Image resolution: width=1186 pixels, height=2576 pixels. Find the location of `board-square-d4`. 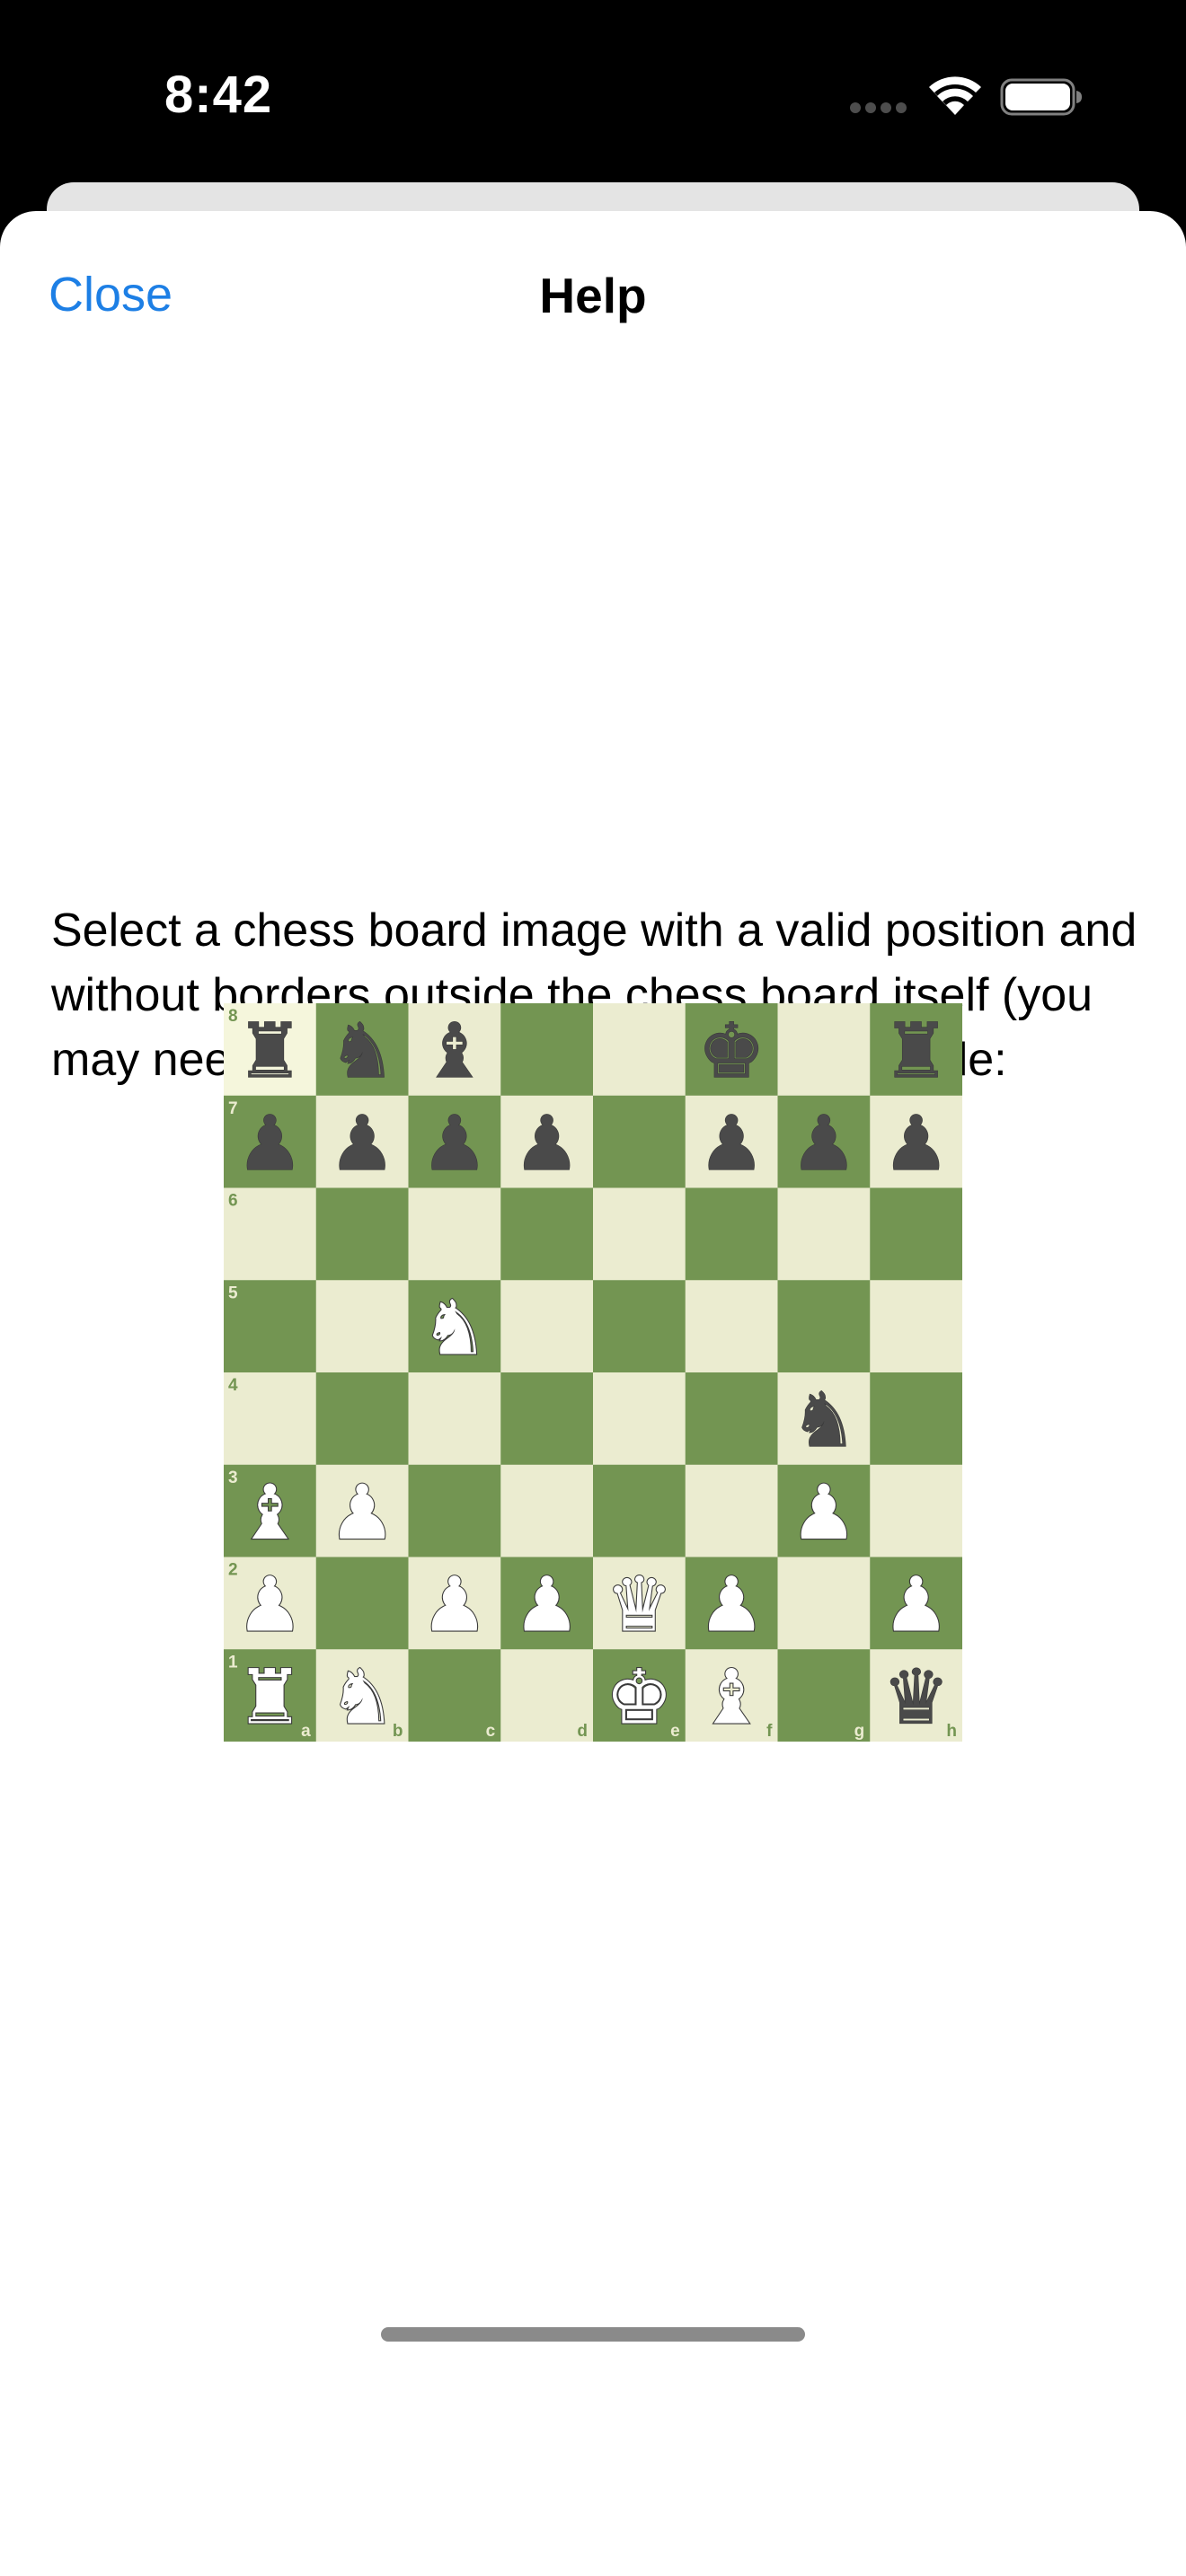

board-square-d4 is located at coordinates (547, 1419).